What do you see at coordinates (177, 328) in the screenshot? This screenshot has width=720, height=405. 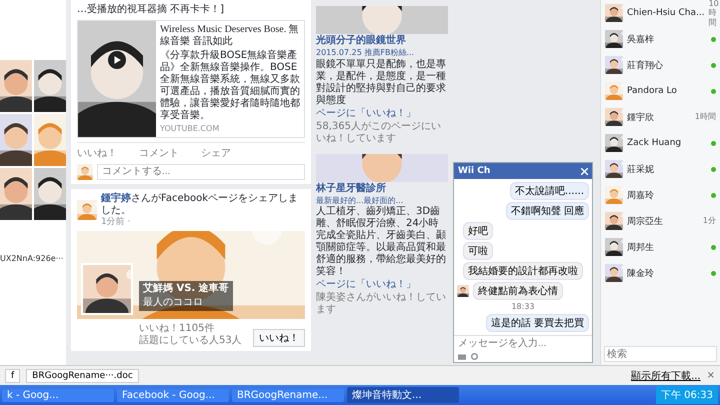 I see `page-likes: いいね！1105件` at bounding box center [177, 328].